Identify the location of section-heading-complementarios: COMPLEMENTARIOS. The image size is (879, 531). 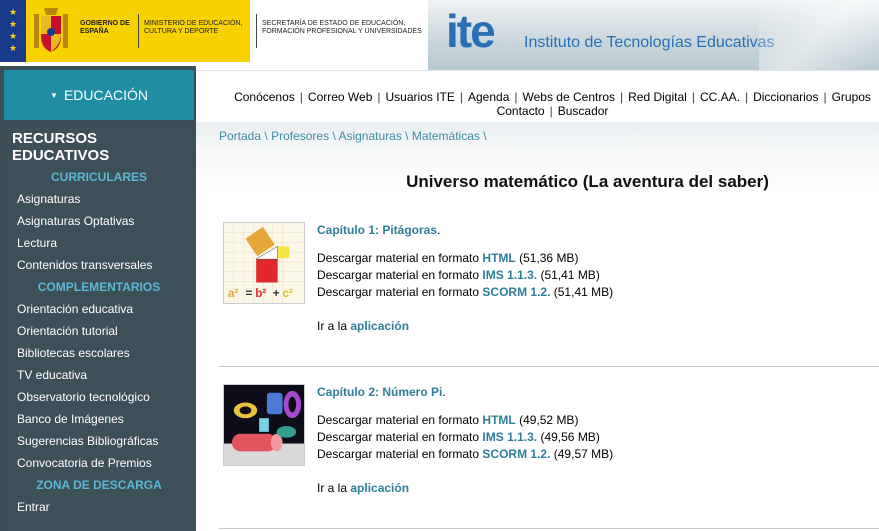
(99, 287).